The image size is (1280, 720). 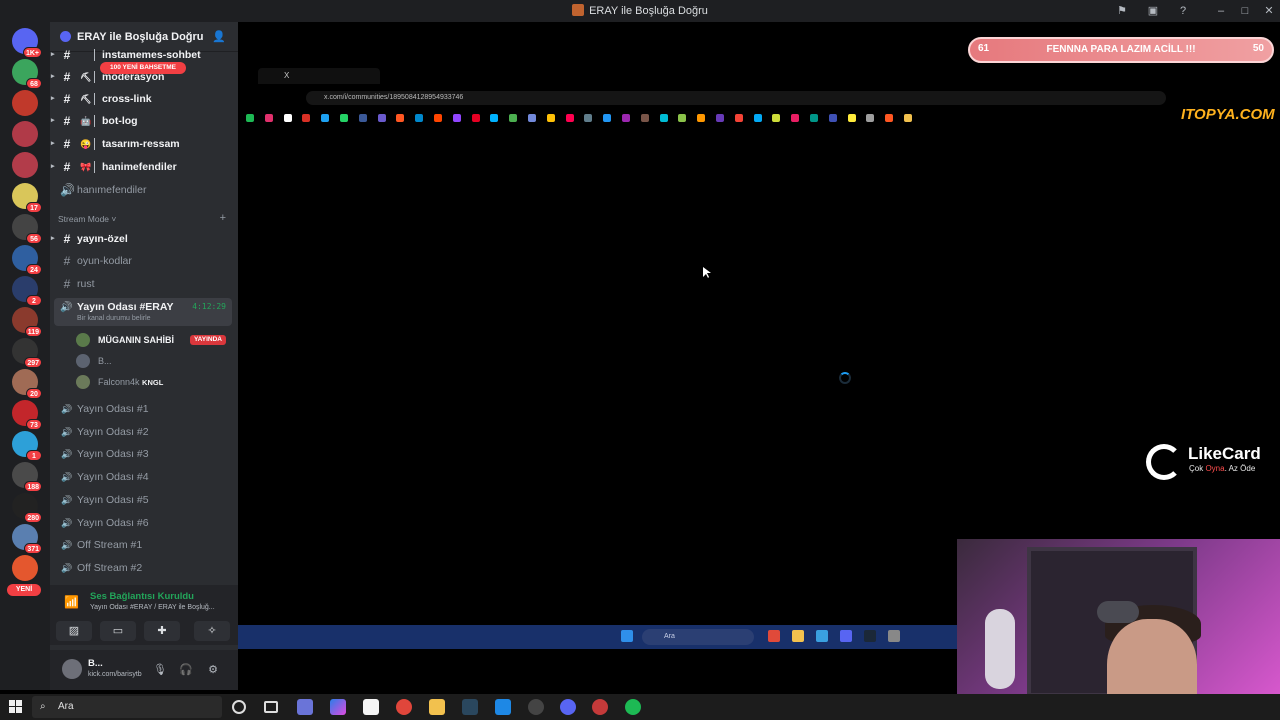 I want to click on help-icon: ?, so click(x=1183, y=11).